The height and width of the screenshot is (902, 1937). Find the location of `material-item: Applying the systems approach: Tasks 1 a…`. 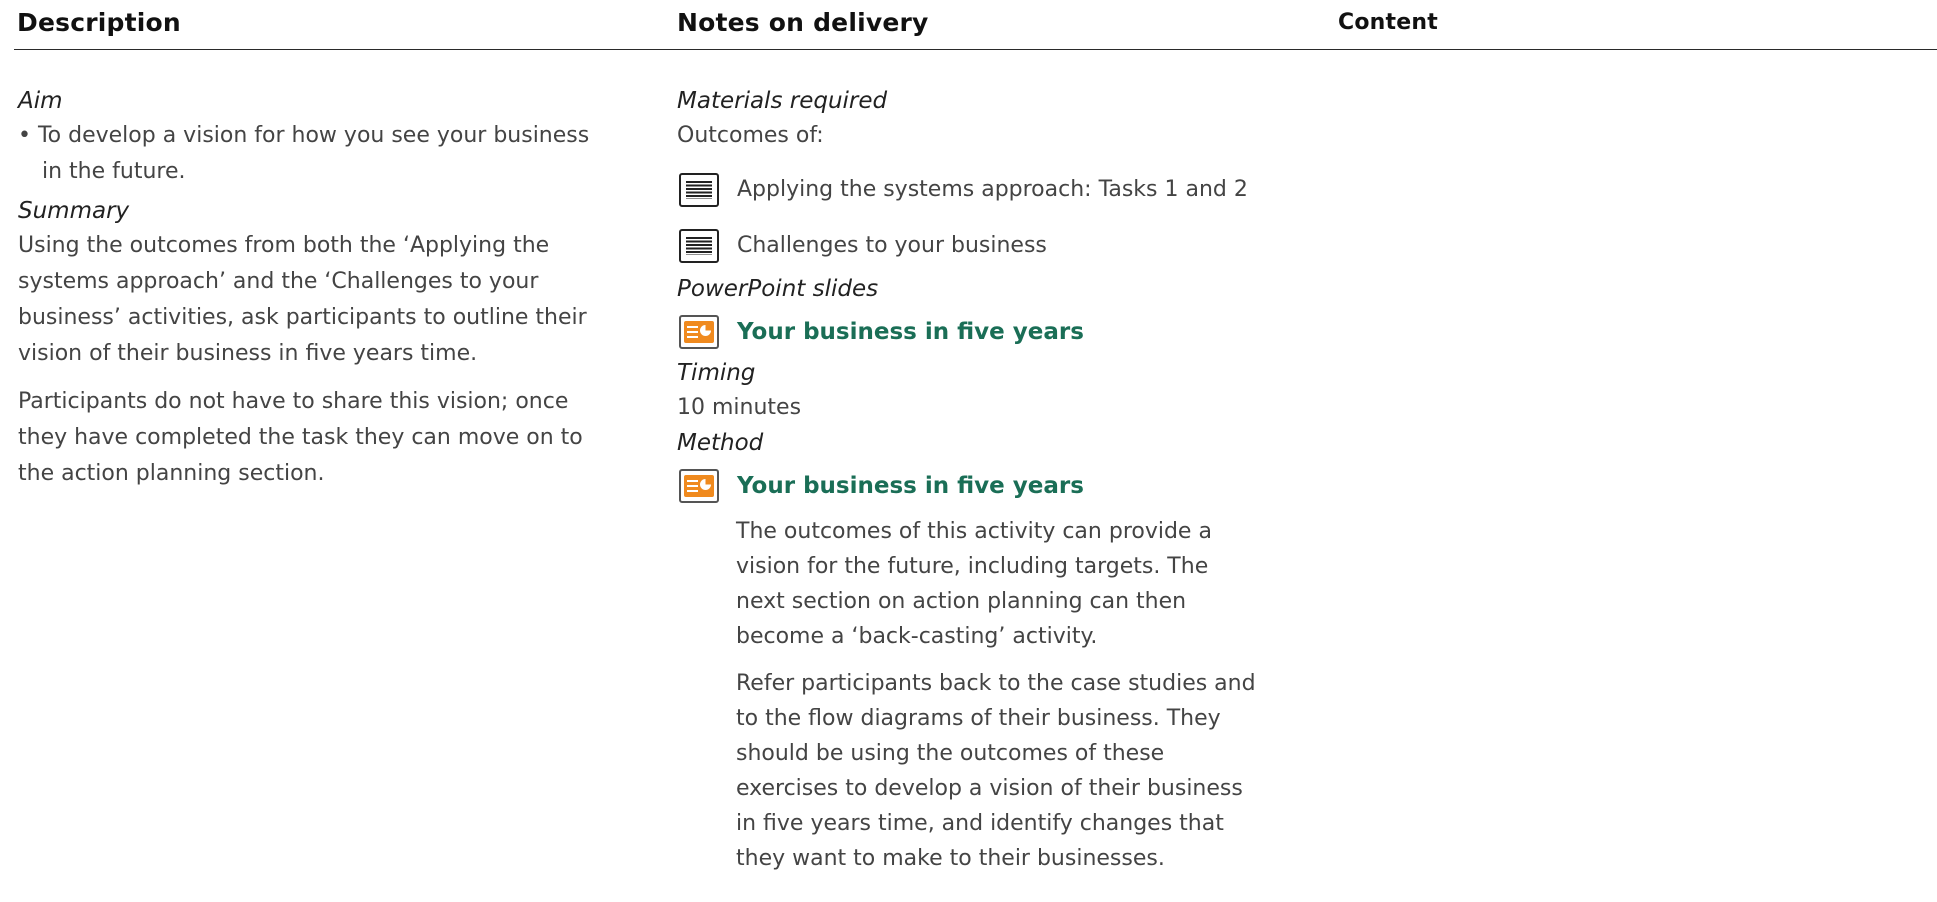

material-item: Applying the systems approach: Tasks 1 a… is located at coordinates (997, 190).